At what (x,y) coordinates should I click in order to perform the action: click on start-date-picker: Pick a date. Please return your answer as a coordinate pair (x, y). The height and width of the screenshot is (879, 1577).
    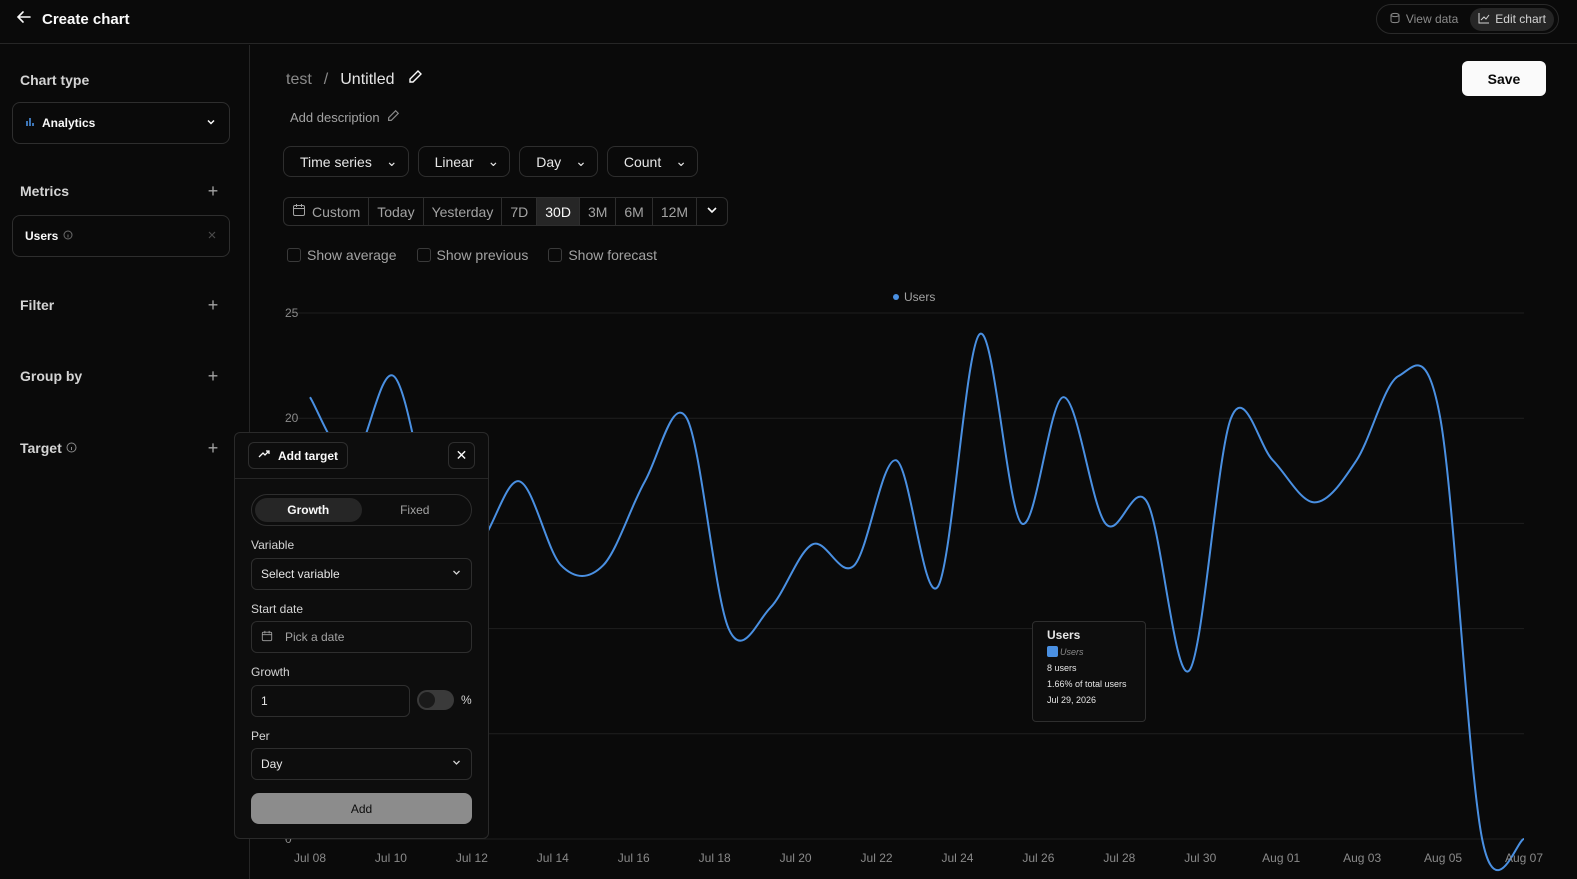
    Looking at the image, I should click on (361, 637).